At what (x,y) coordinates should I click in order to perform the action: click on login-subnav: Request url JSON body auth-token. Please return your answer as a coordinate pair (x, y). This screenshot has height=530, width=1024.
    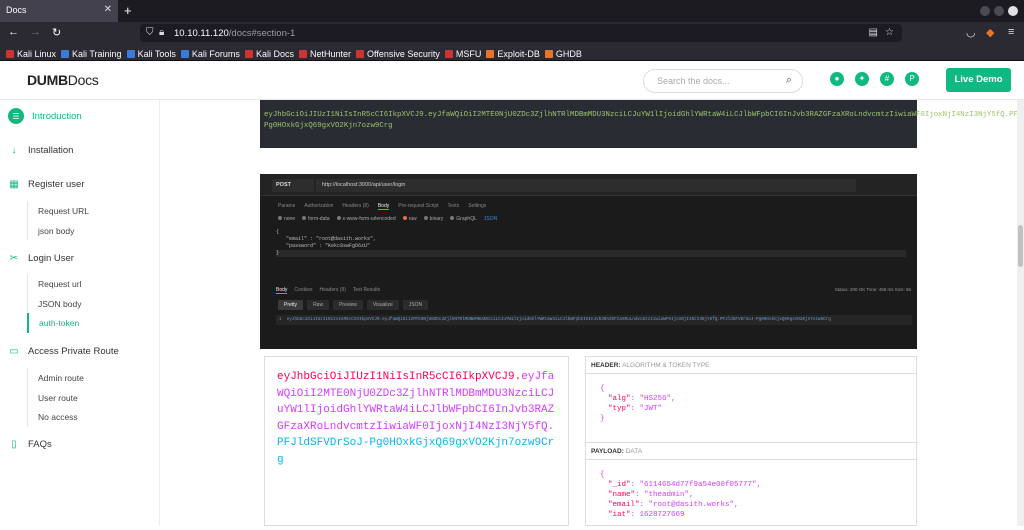
    Looking at the image, I should click on (87, 303).